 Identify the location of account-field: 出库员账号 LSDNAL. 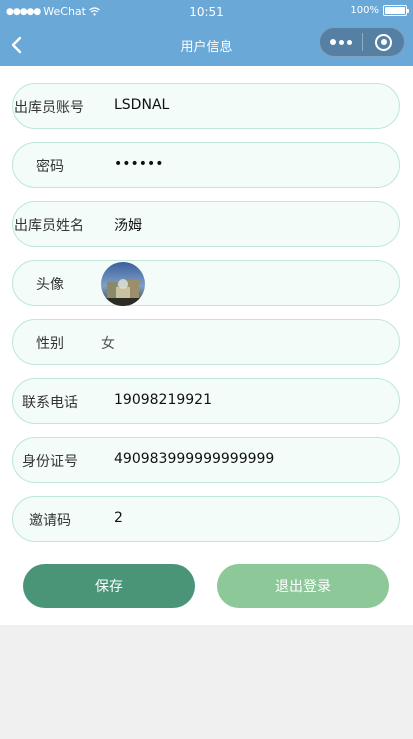
(206, 106).